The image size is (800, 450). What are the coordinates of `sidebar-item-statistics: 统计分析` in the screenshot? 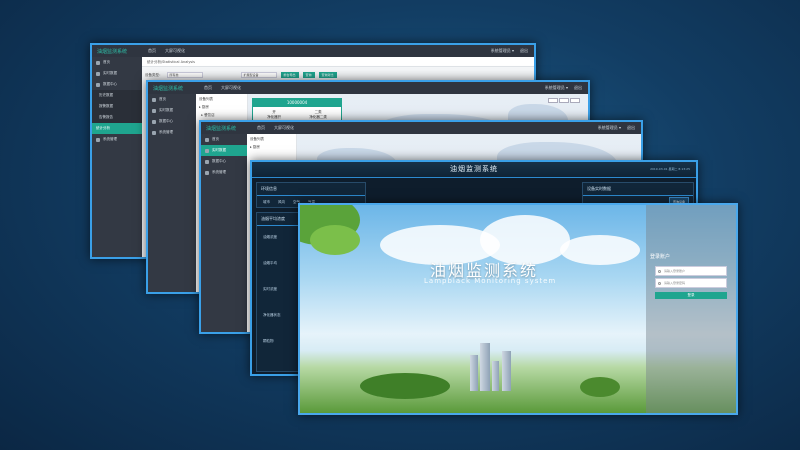 It's located at (117, 128).